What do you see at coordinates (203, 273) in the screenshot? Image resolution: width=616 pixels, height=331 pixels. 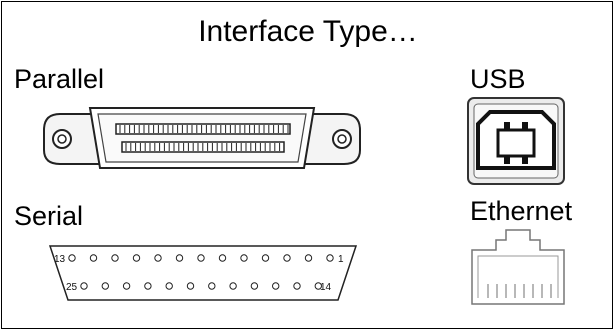 I see `db25-serial-port-icon: 13 1 25 14` at bounding box center [203, 273].